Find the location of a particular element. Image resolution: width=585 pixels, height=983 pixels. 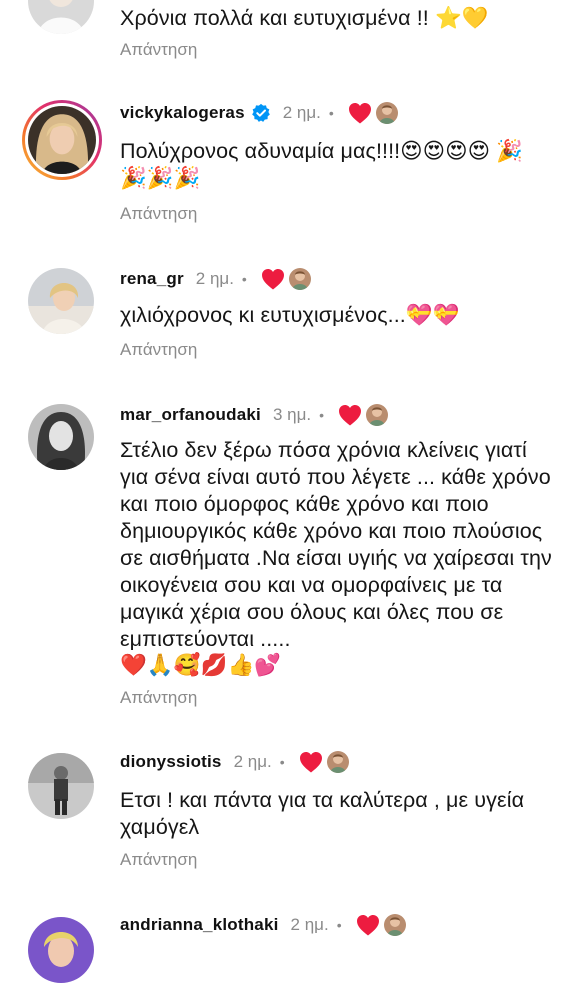

verified-badge-icon is located at coordinates (261, 113).